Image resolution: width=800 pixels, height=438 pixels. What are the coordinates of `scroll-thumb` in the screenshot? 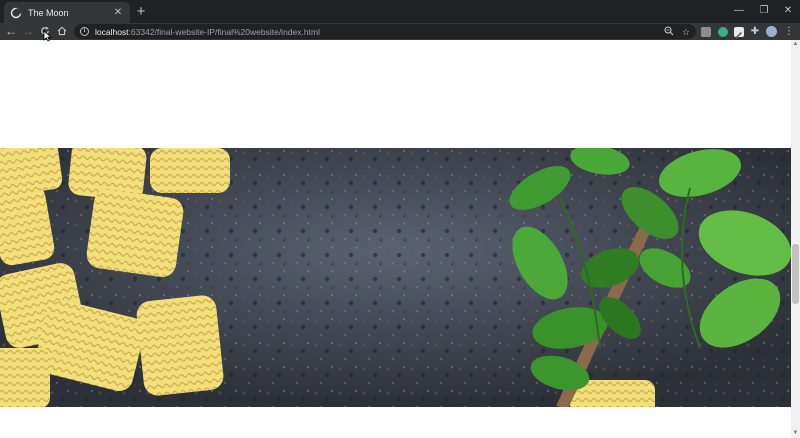 It's located at (795, 274).